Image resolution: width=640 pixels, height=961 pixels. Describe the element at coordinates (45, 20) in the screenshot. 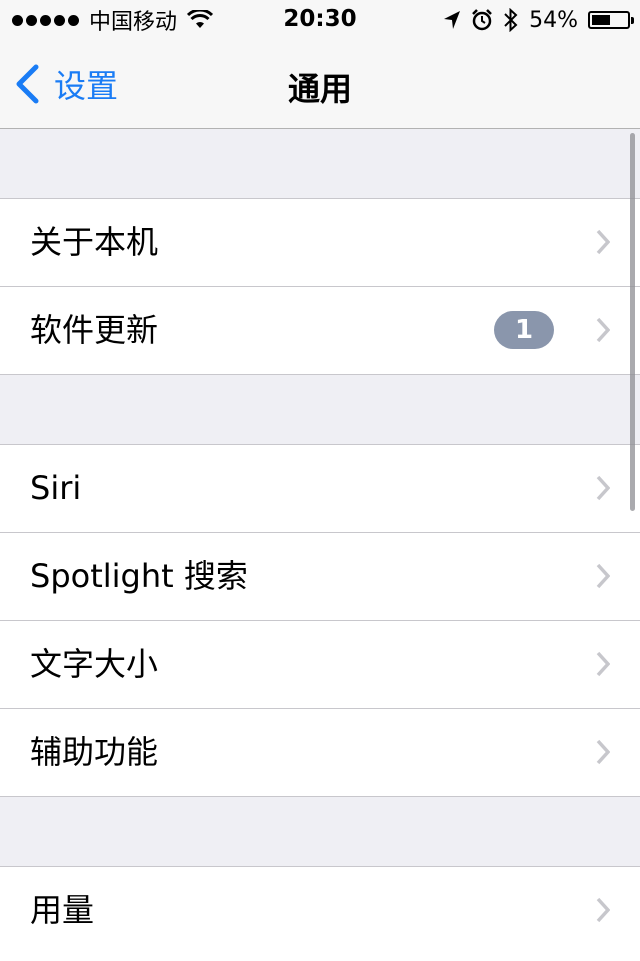

I see `signal-dots-icon` at that location.